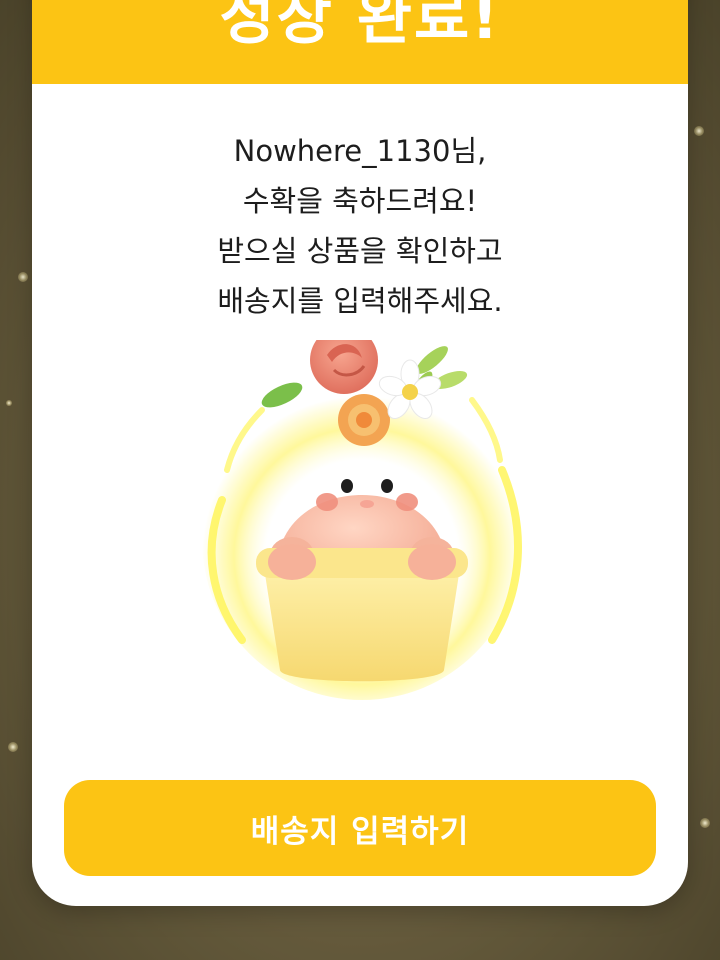 The height and width of the screenshot is (960, 720). I want to click on message-line-username: Nowhere_1130님,, so click(360, 151).